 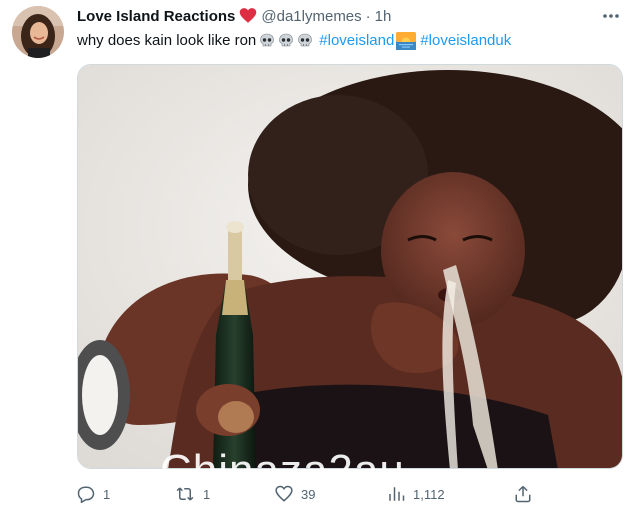 I want to click on timestamp: 1h, so click(x=383, y=16).